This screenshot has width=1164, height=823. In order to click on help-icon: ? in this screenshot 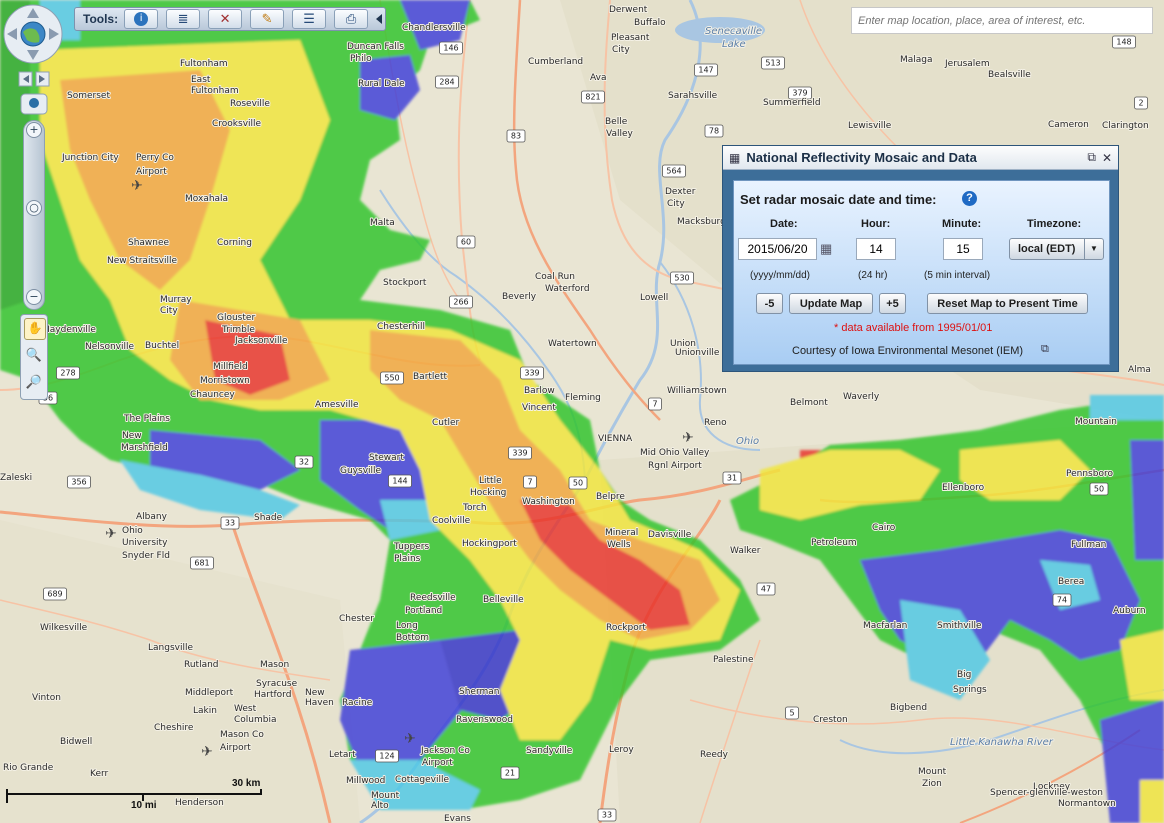, I will do `click(969, 198)`.